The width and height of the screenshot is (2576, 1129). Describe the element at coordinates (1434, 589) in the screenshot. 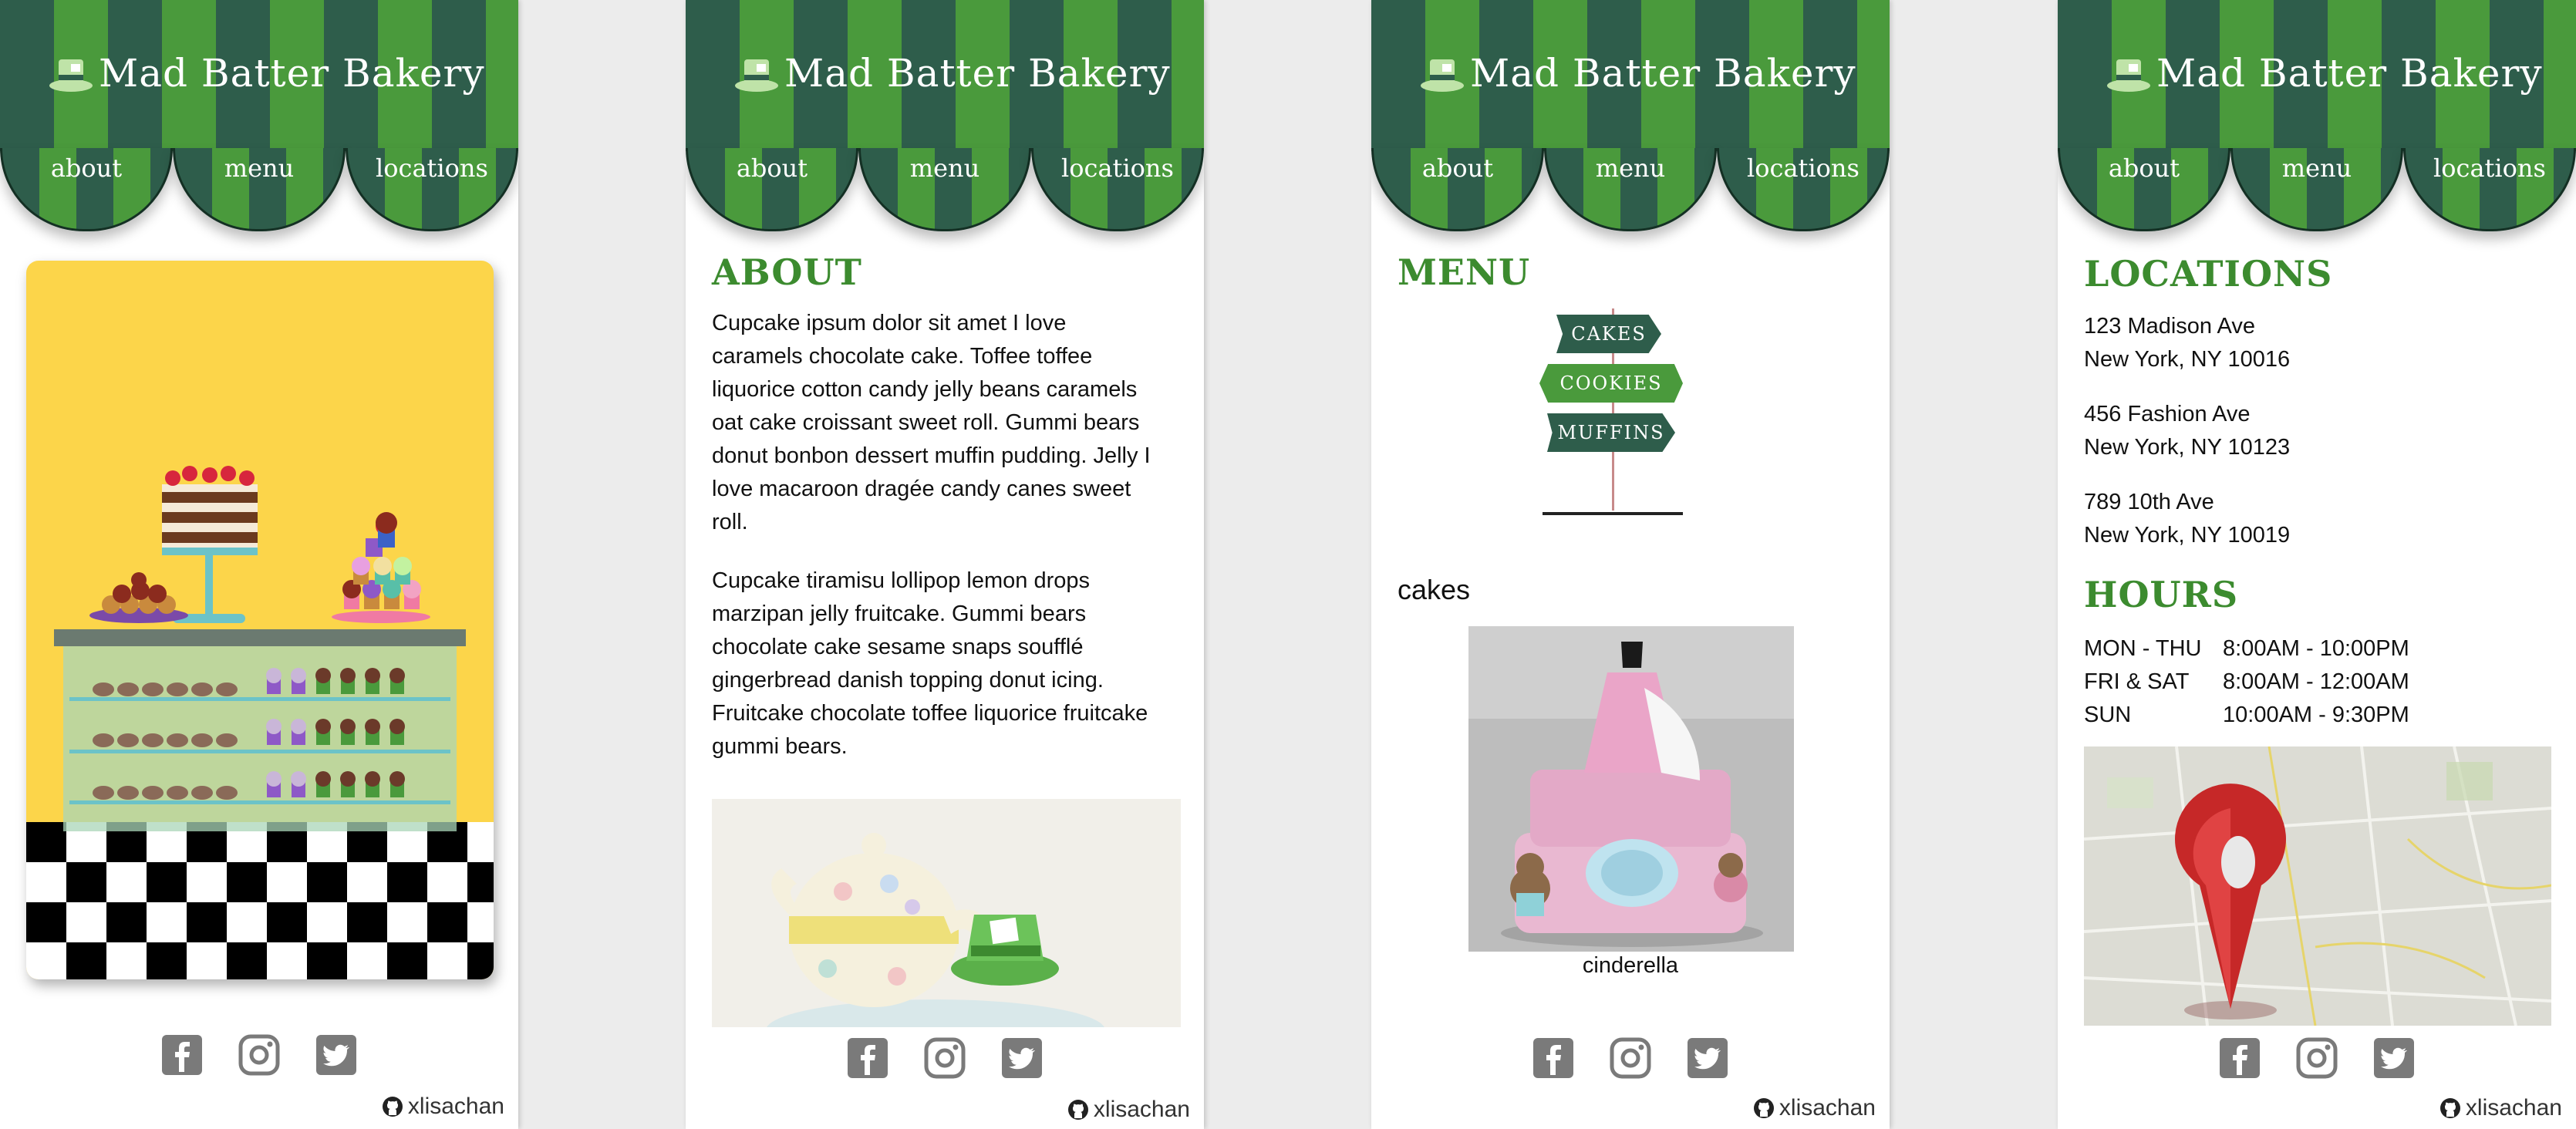

I see `menu-section-title: cakes` at that location.